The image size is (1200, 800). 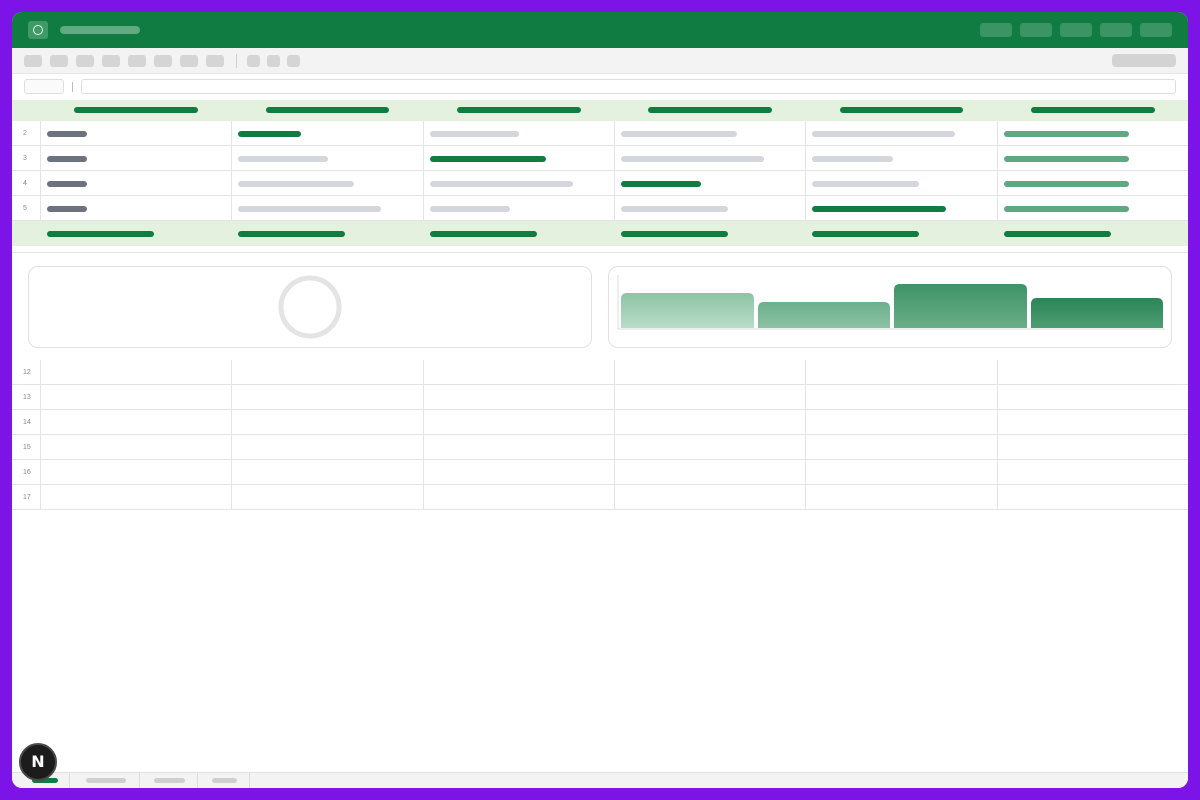 I want to click on name-box, so click(x=44, y=86).